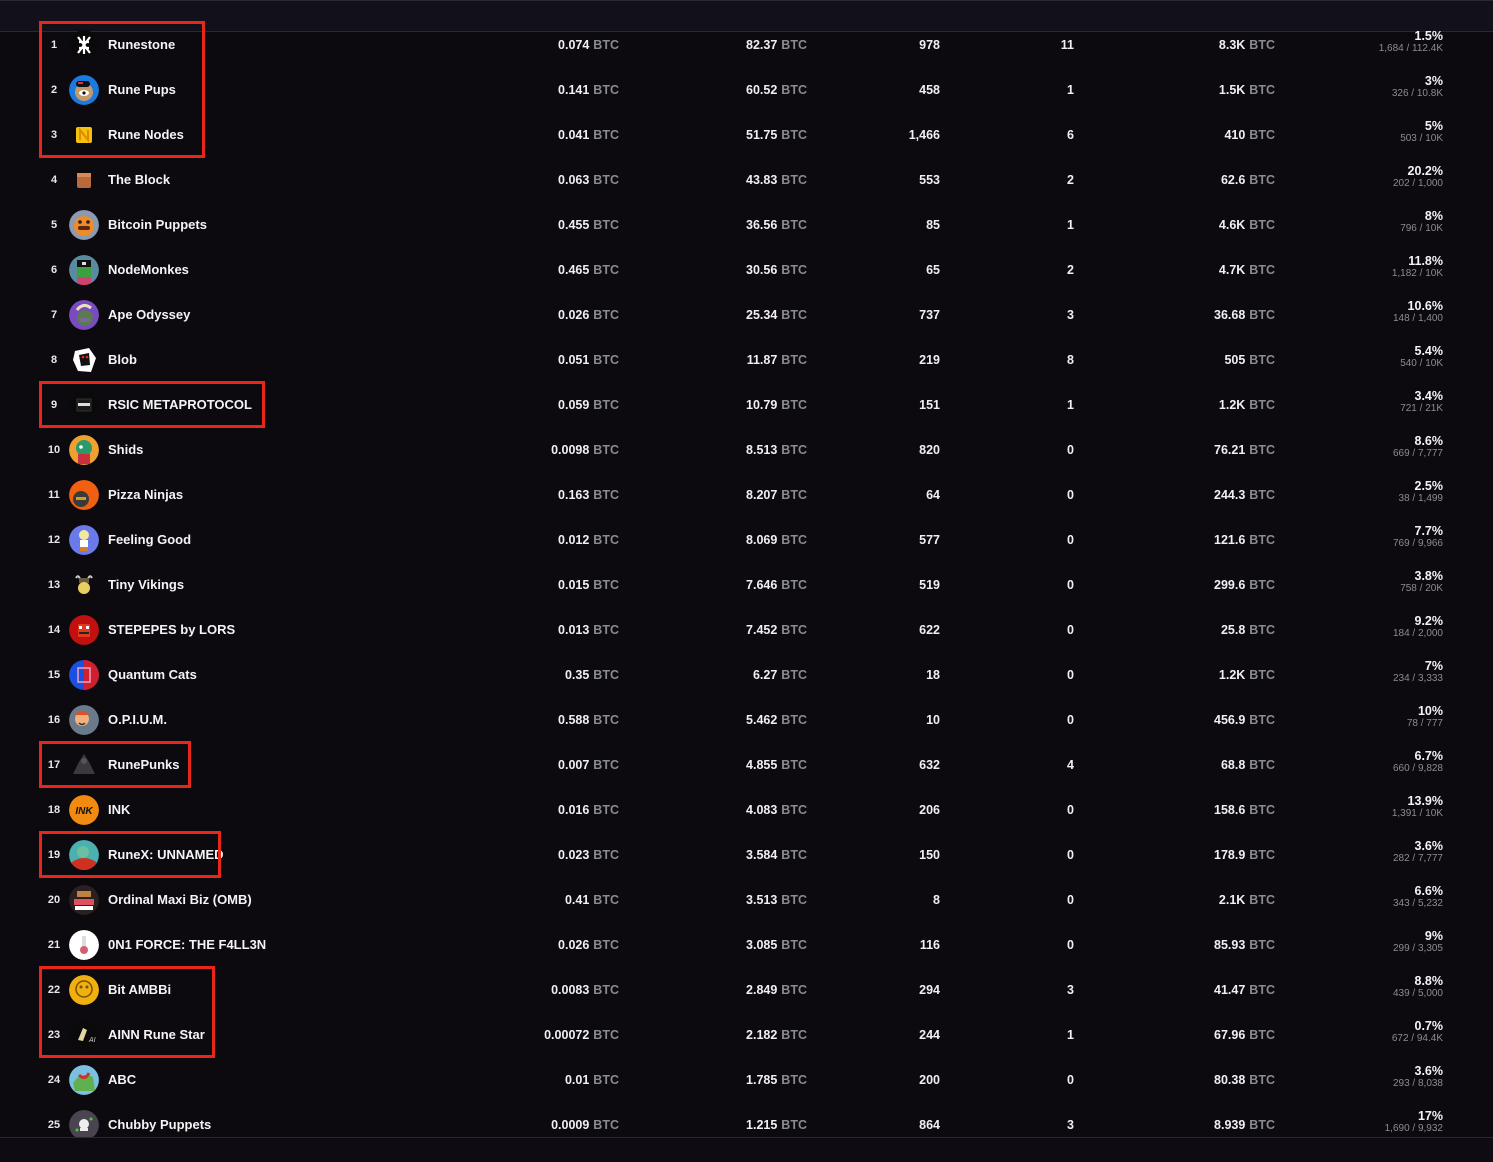 The image size is (1493, 1162). What do you see at coordinates (187, 944) in the screenshot?
I see `collection-name-link: 0N1 FORCE: THE F4LL3N` at bounding box center [187, 944].